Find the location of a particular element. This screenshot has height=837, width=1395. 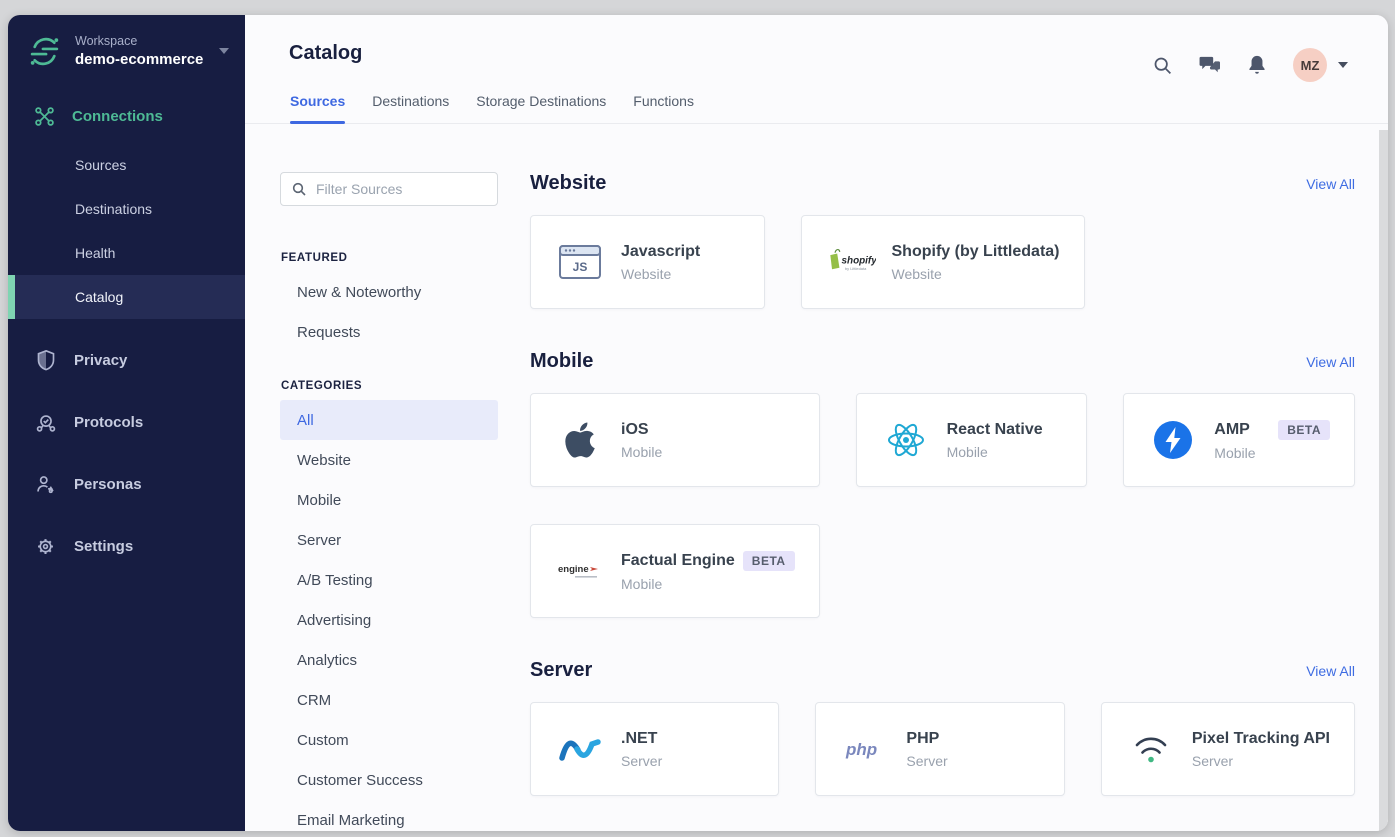

card-title: React Native is located at coordinates (994, 429).